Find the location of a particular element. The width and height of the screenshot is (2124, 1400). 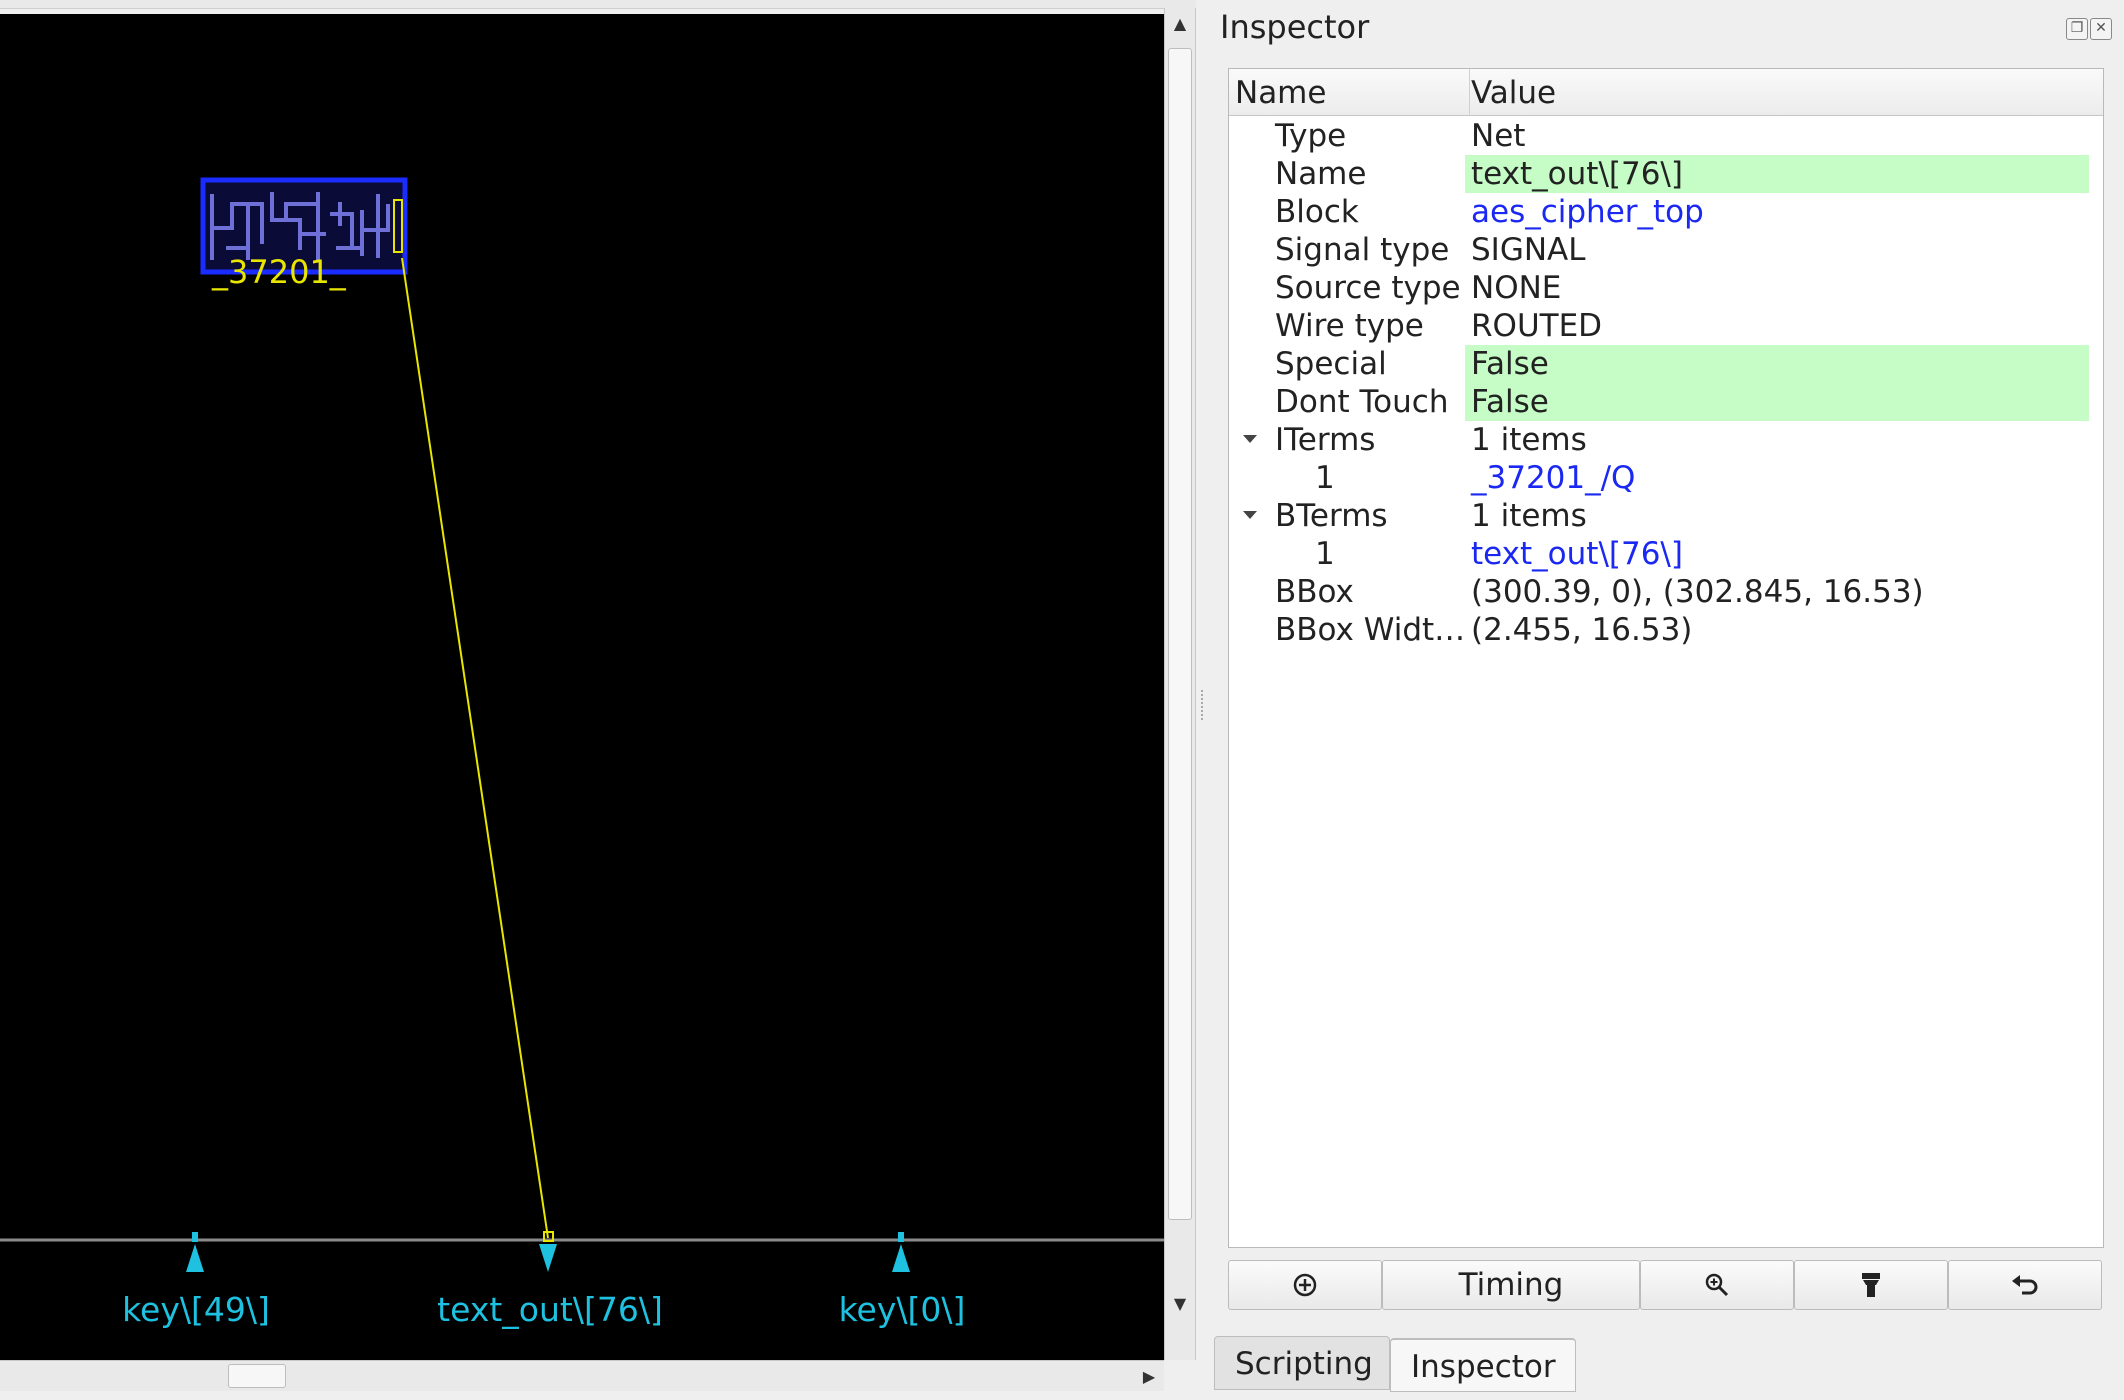

focus-button is located at coordinates (1871, 1285).